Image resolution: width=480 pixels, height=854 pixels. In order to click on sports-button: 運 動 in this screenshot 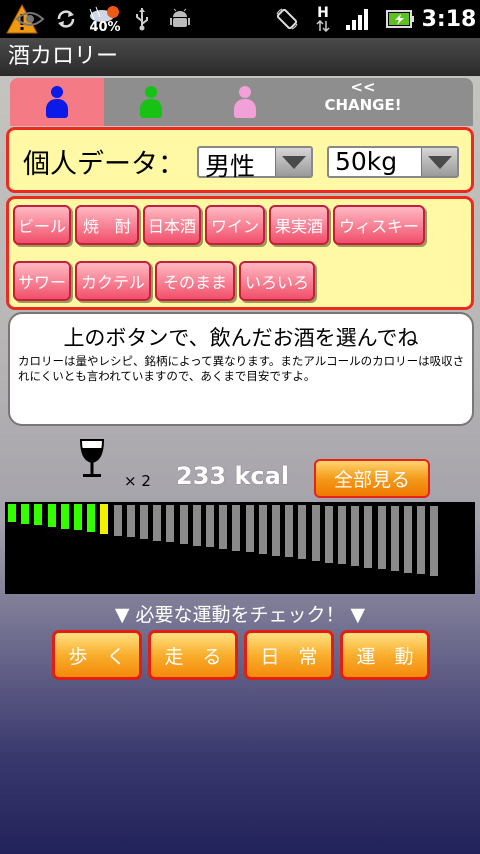, I will do `click(385, 655)`.